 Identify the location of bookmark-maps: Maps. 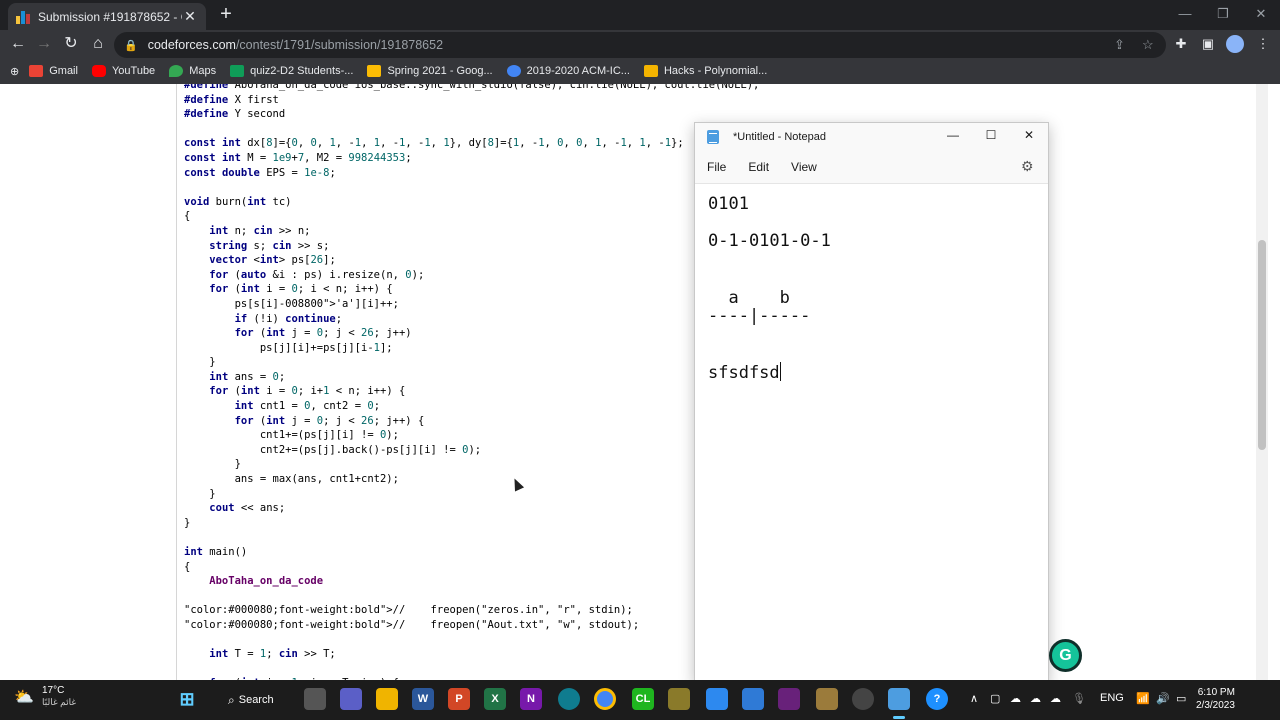
(192, 71).